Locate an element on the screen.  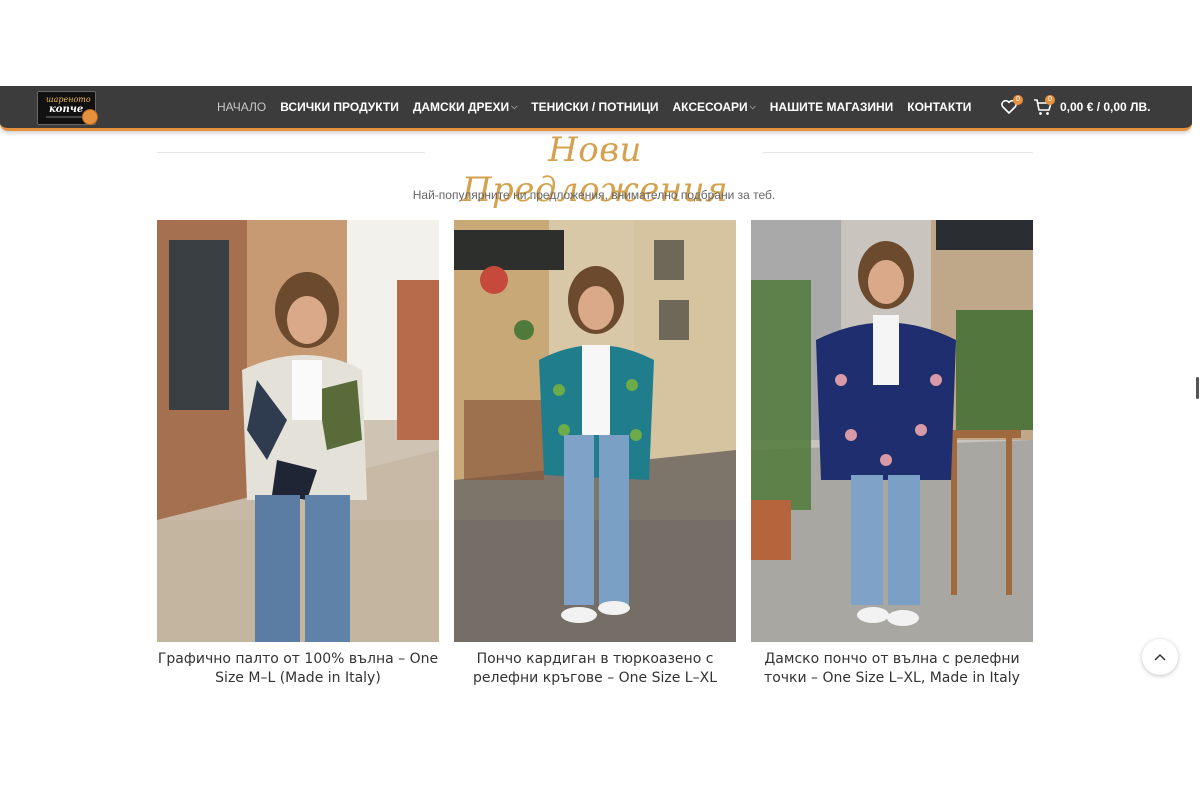
product-photo-turquoise-poncho is located at coordinates (595, 431).